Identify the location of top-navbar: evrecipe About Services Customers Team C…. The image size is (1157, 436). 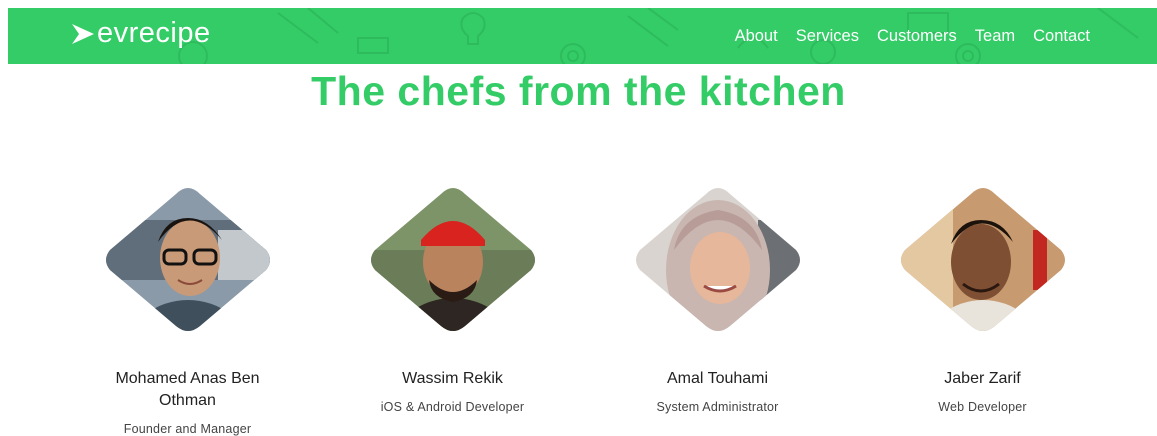
(582, 36).